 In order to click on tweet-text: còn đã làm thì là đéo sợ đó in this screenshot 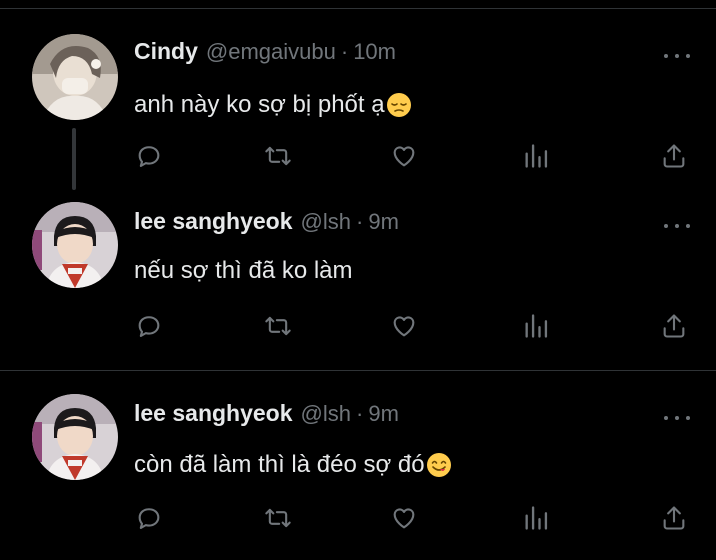, I will do `click(279, 464)`.